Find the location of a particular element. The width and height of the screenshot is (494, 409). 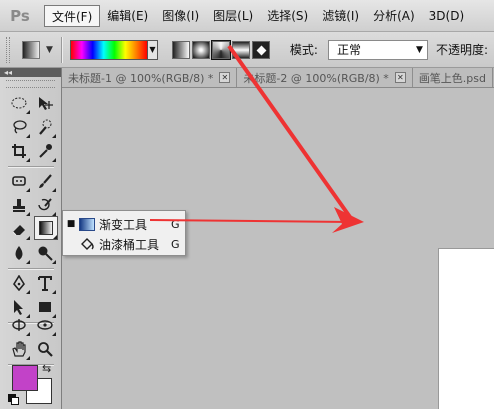

3d-rotate-tool-icon is located at coordinates (19, 325).